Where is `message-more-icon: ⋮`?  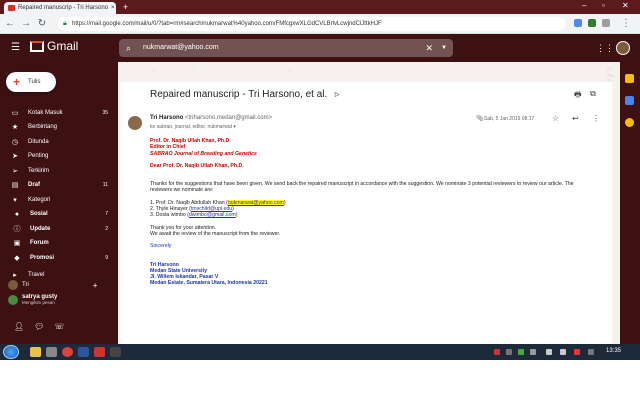
message-more-icon: ⋮ is located at coordinates (596, 118).